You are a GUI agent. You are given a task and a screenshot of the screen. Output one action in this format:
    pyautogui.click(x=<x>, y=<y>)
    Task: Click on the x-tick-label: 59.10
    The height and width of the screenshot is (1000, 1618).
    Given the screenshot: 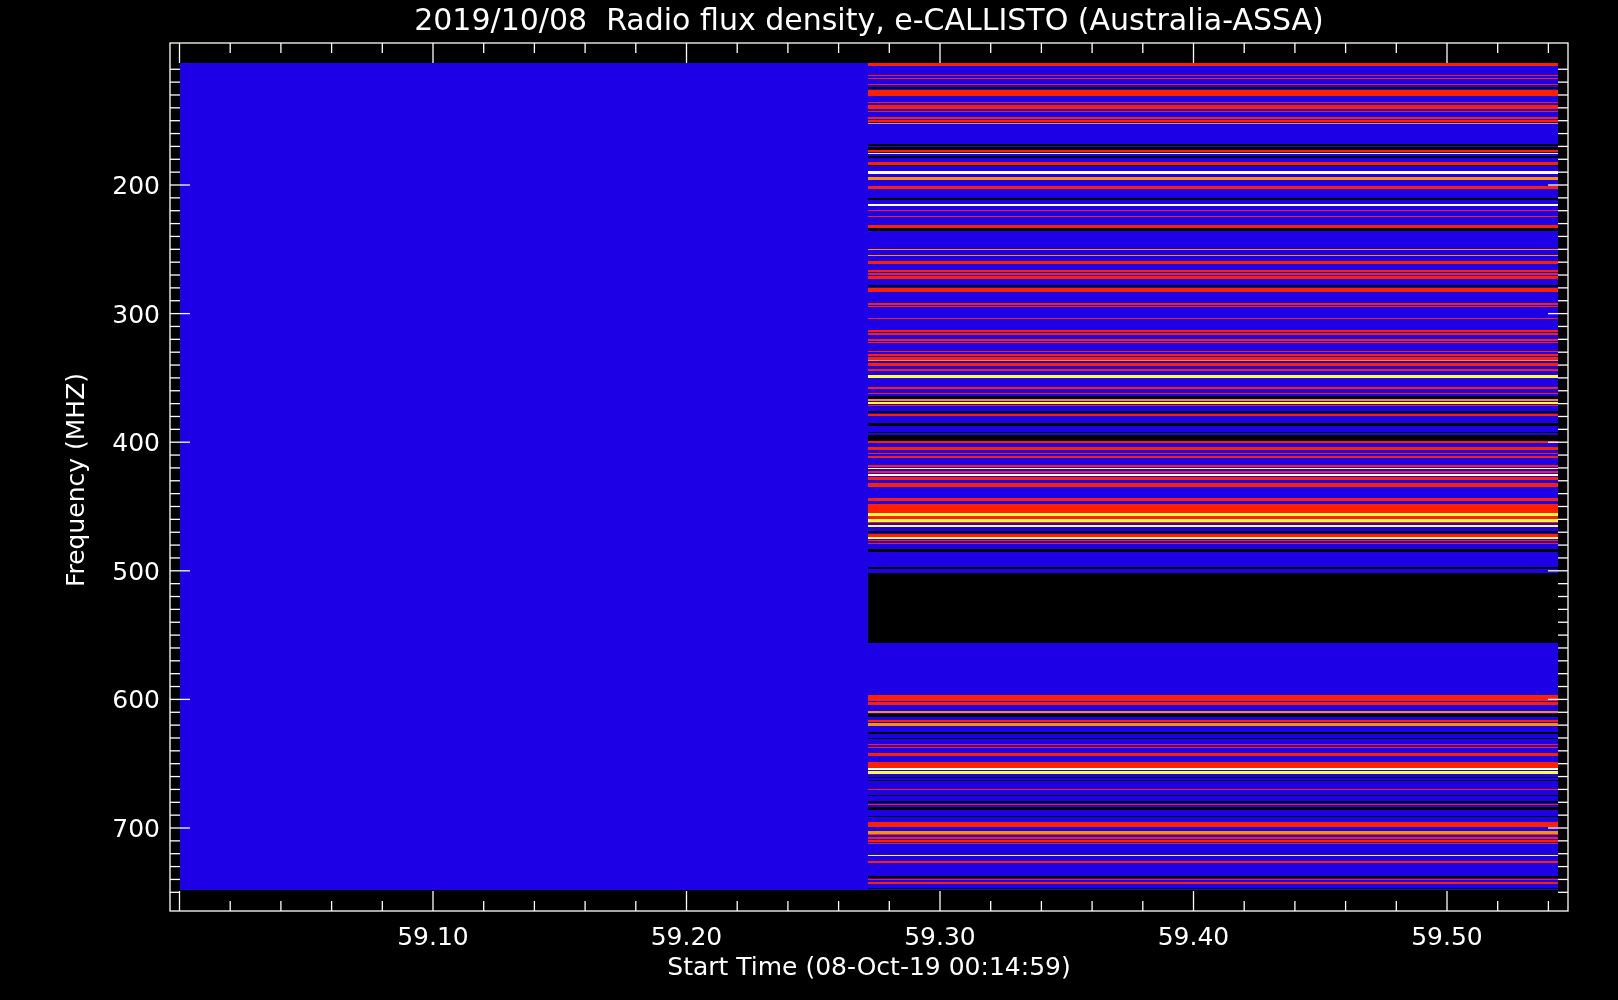 What is the action you would take?
    pyautogui.click(x=433, y=936)
    